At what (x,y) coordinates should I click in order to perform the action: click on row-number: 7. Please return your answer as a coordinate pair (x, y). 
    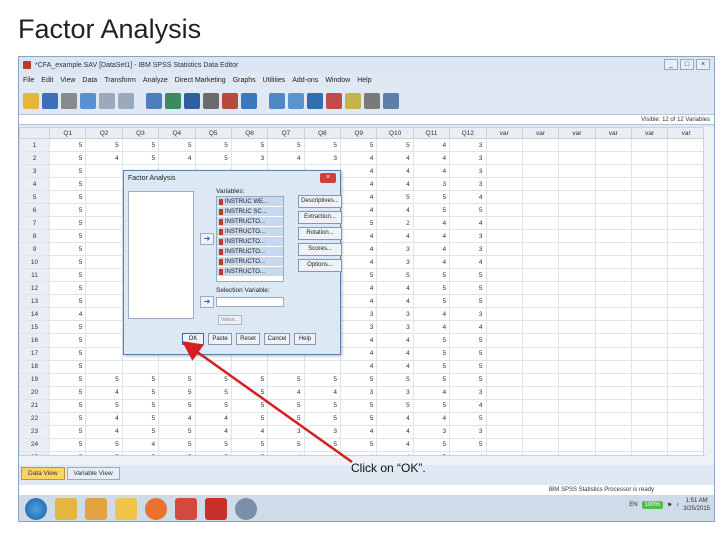
    Looking at the image, I should click on (34, 223).